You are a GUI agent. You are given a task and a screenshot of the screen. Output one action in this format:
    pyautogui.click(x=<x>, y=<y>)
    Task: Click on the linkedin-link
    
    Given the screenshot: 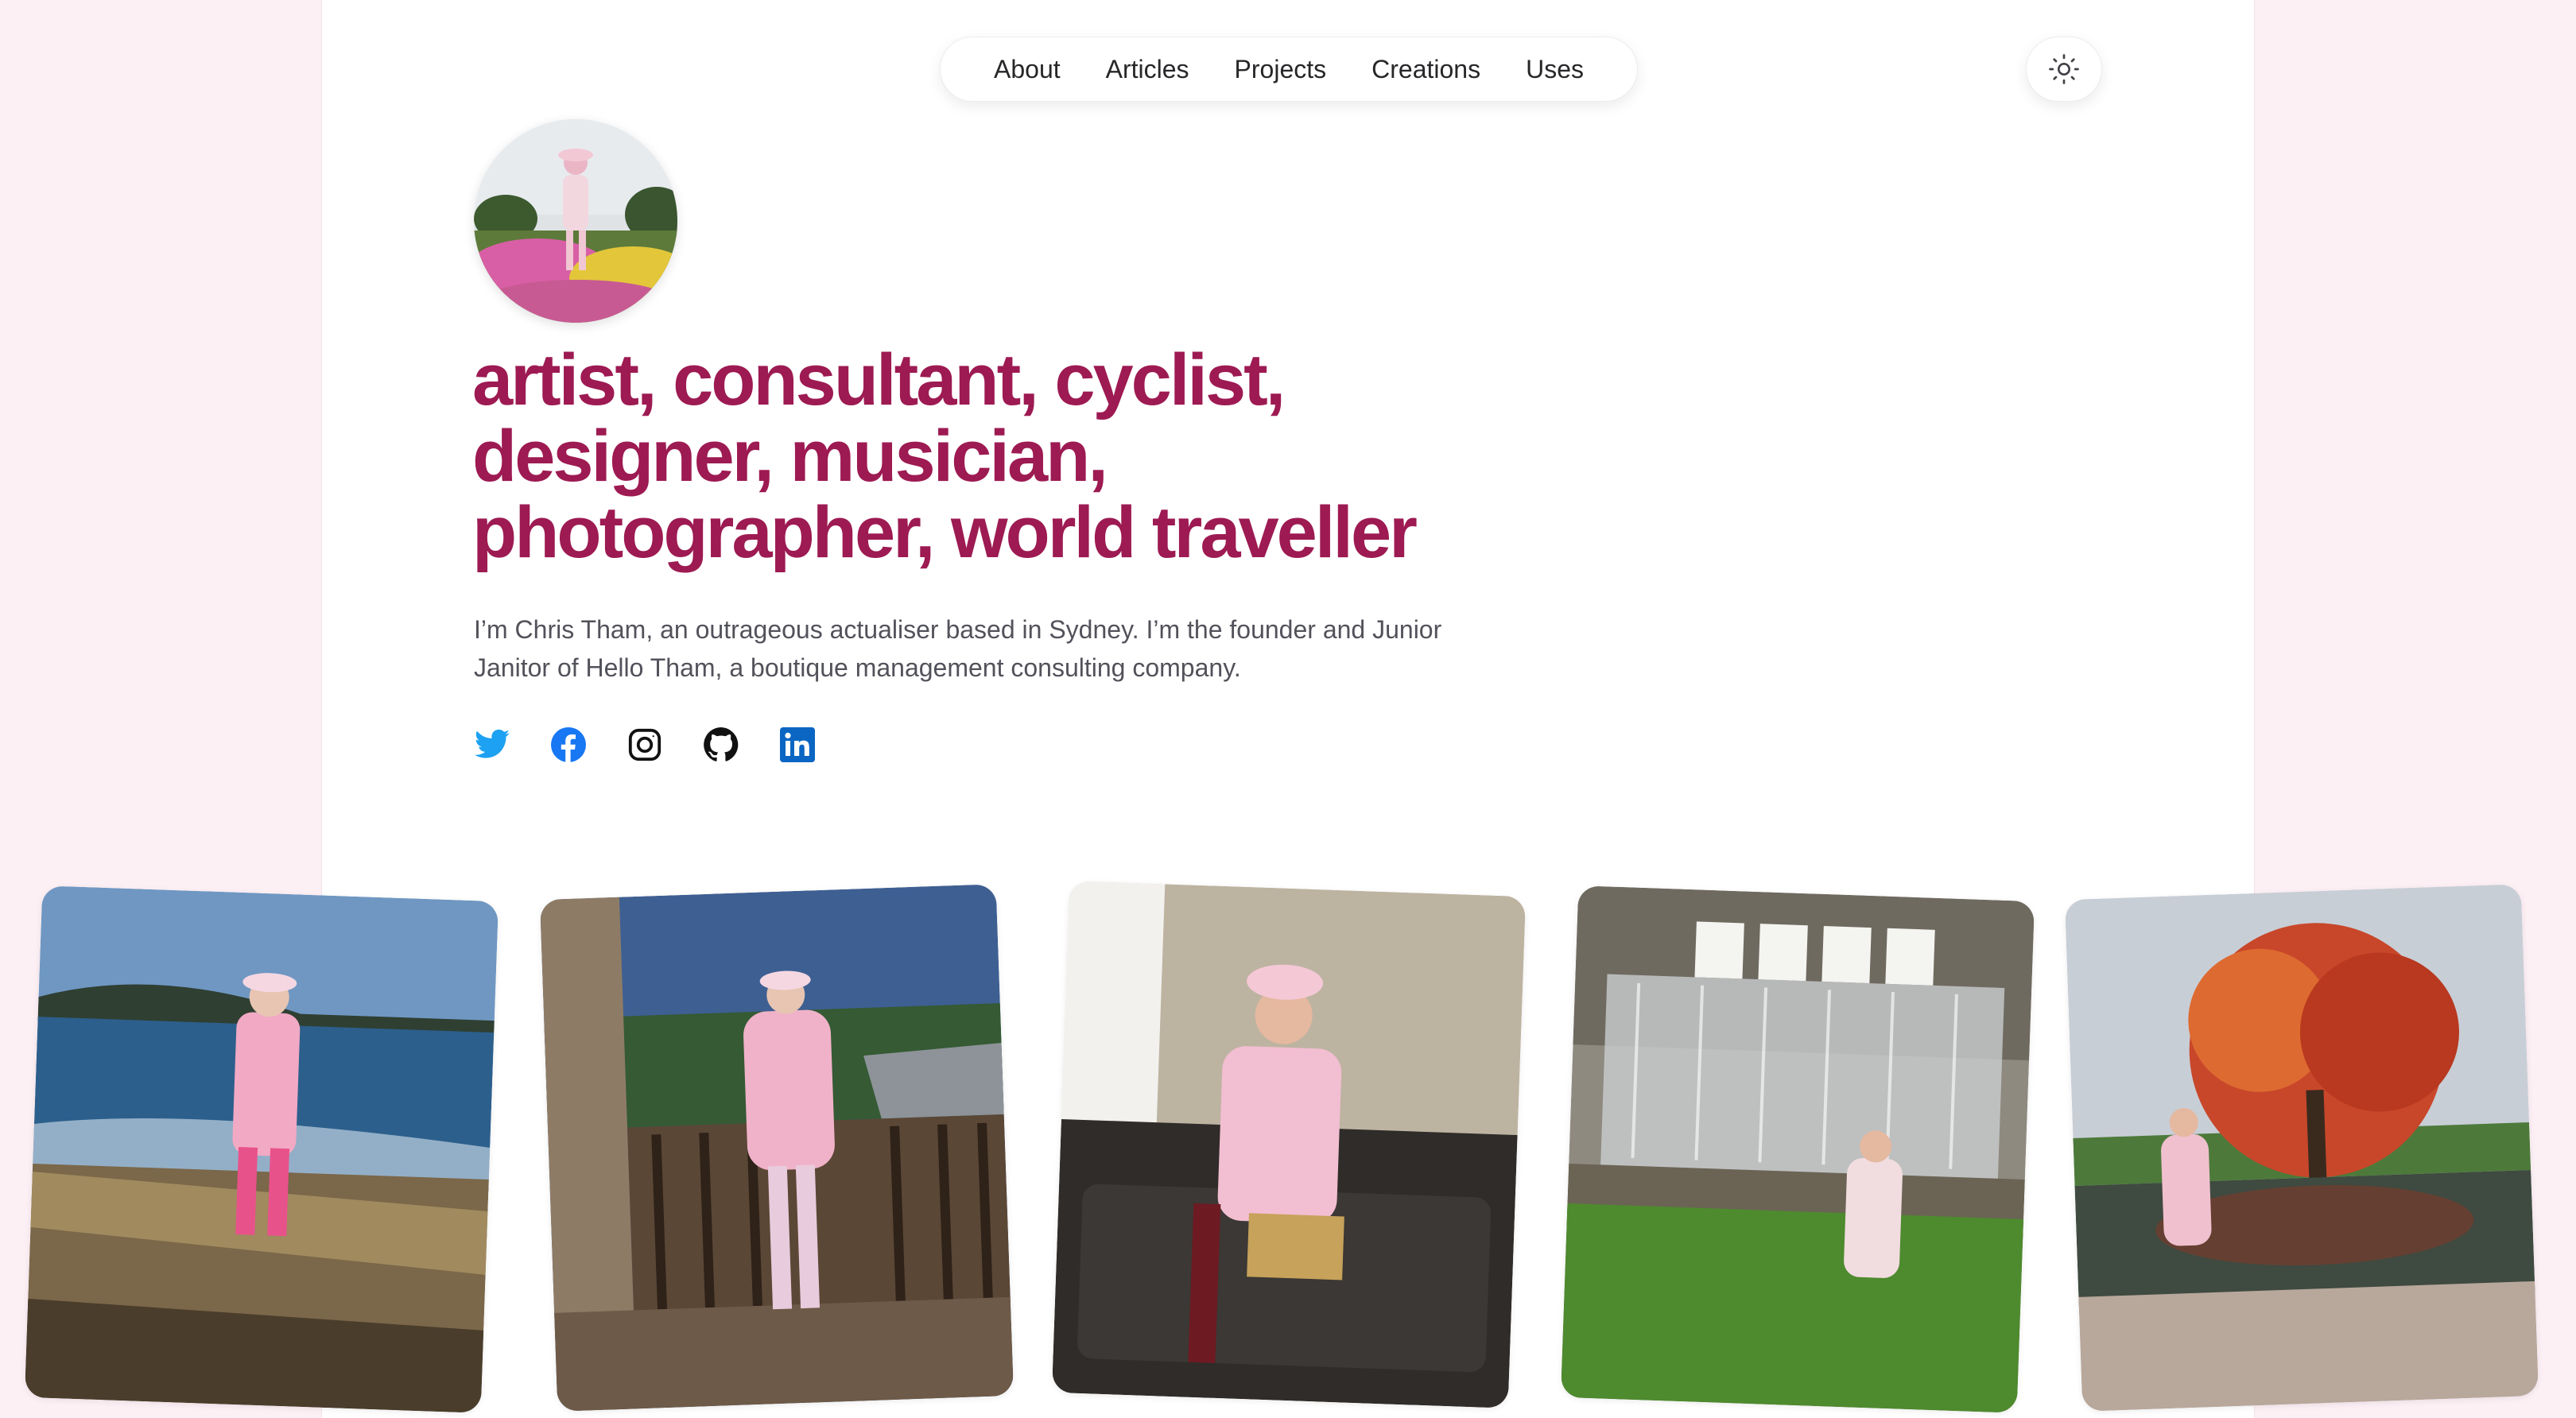 What is the action you would take?
    pyautogui.click(x=798, y=745)
    